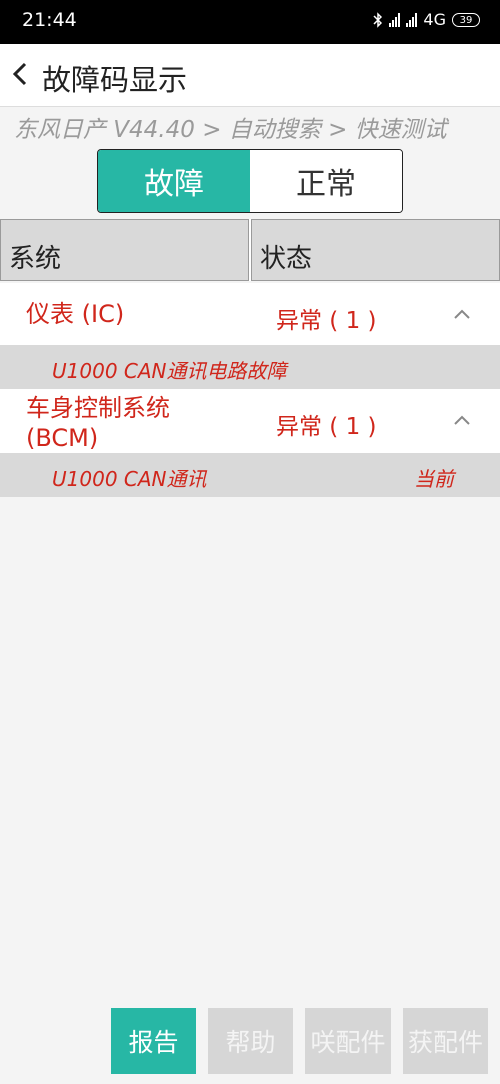  I want to click on system-row-bcm: 车身控制系统 (BCM) 异常 ( 1 ), so click(250, 421).